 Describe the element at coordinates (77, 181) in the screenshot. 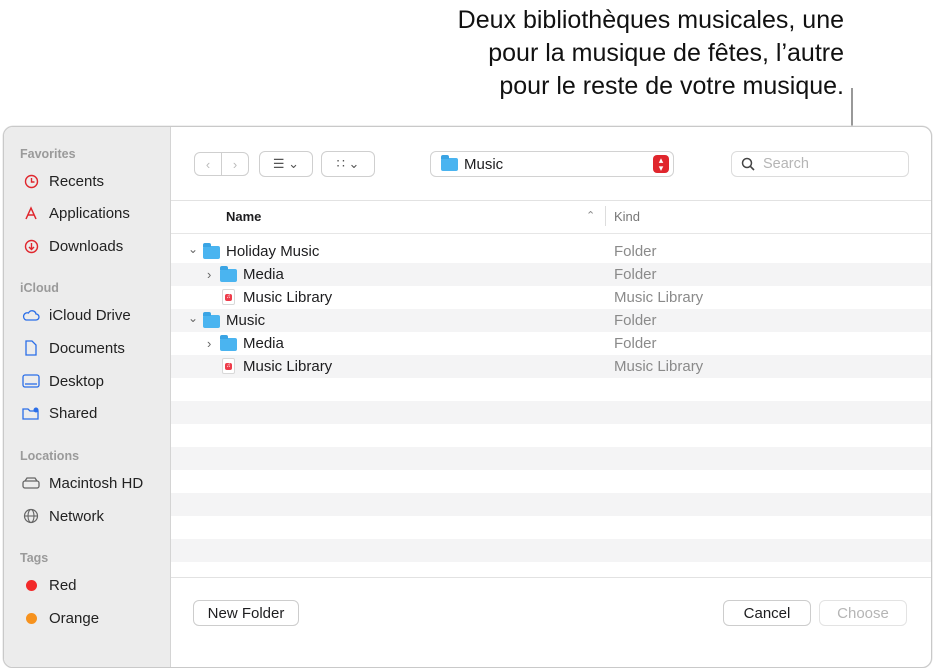

I see `sidebar-item-label: Recents` at that location.